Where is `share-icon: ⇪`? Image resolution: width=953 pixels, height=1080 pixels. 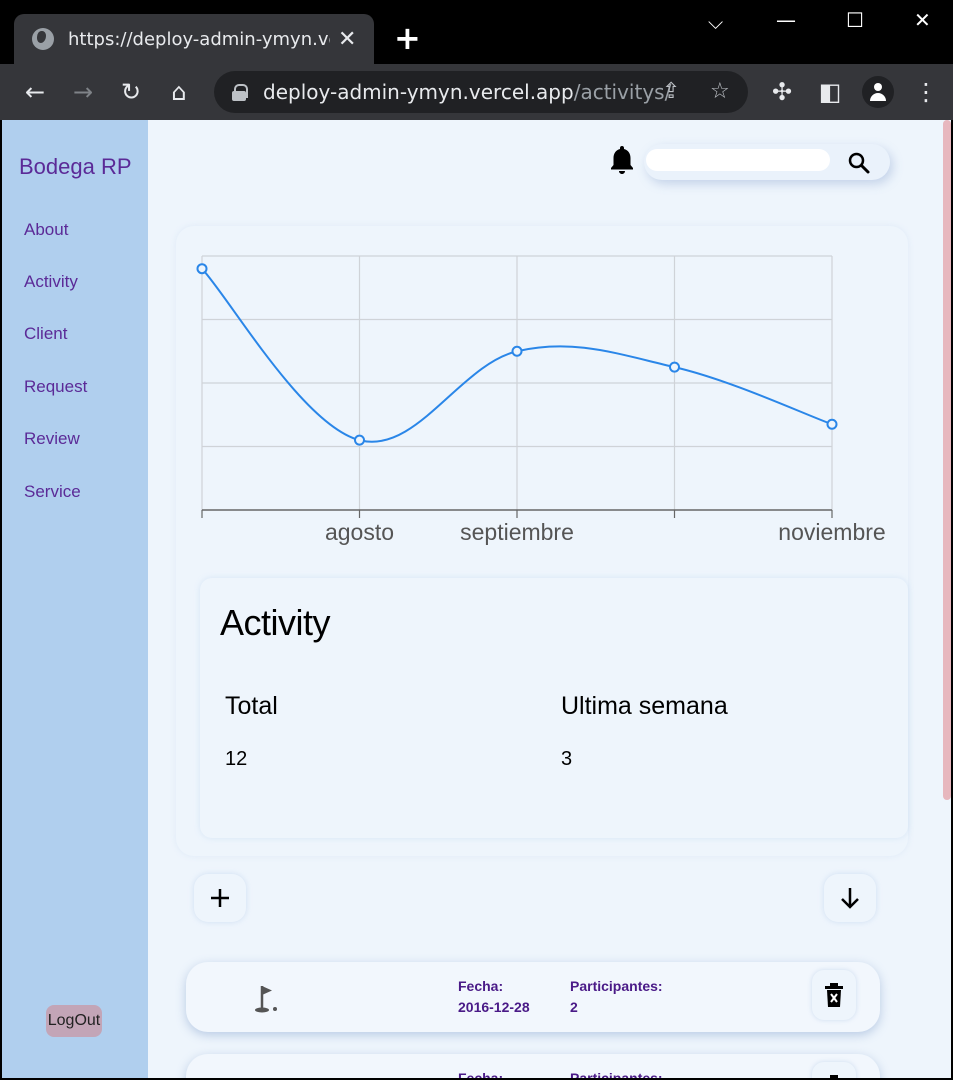 share-icon: ⇪ is located at coordinates (671, 91).